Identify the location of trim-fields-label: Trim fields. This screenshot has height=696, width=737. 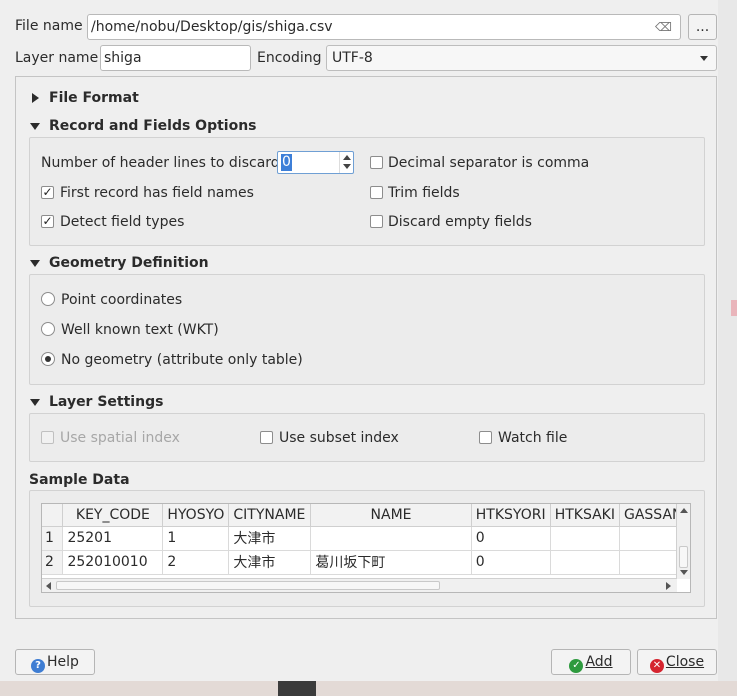
(424, 193).